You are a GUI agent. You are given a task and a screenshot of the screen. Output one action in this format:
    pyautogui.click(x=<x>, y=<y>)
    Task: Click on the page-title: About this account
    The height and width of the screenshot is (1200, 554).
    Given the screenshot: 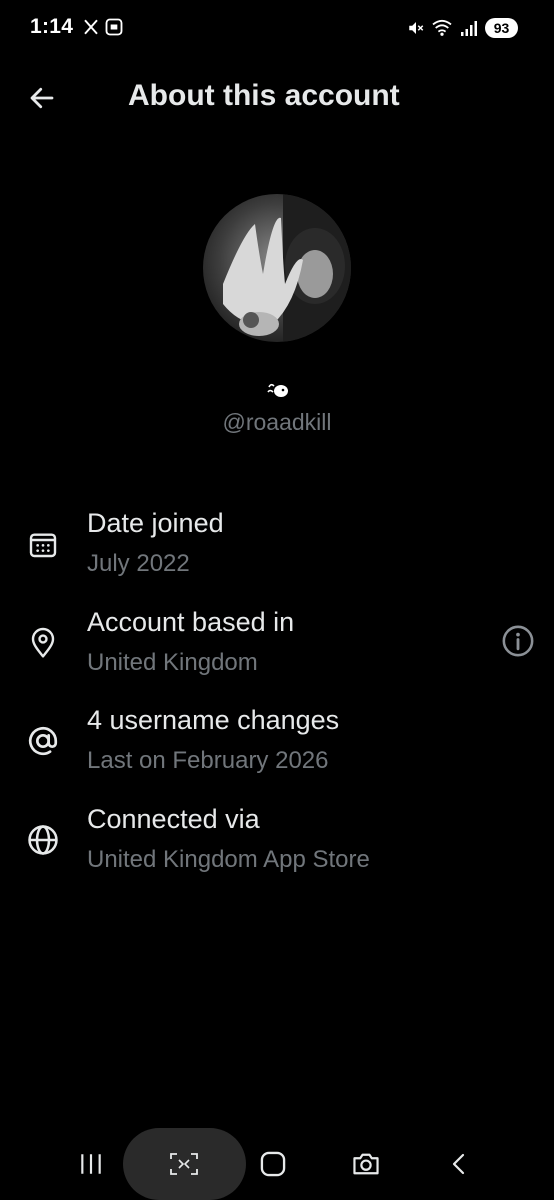 What is the action you would take?
    pyautogui.click(x=264, y=95)
    